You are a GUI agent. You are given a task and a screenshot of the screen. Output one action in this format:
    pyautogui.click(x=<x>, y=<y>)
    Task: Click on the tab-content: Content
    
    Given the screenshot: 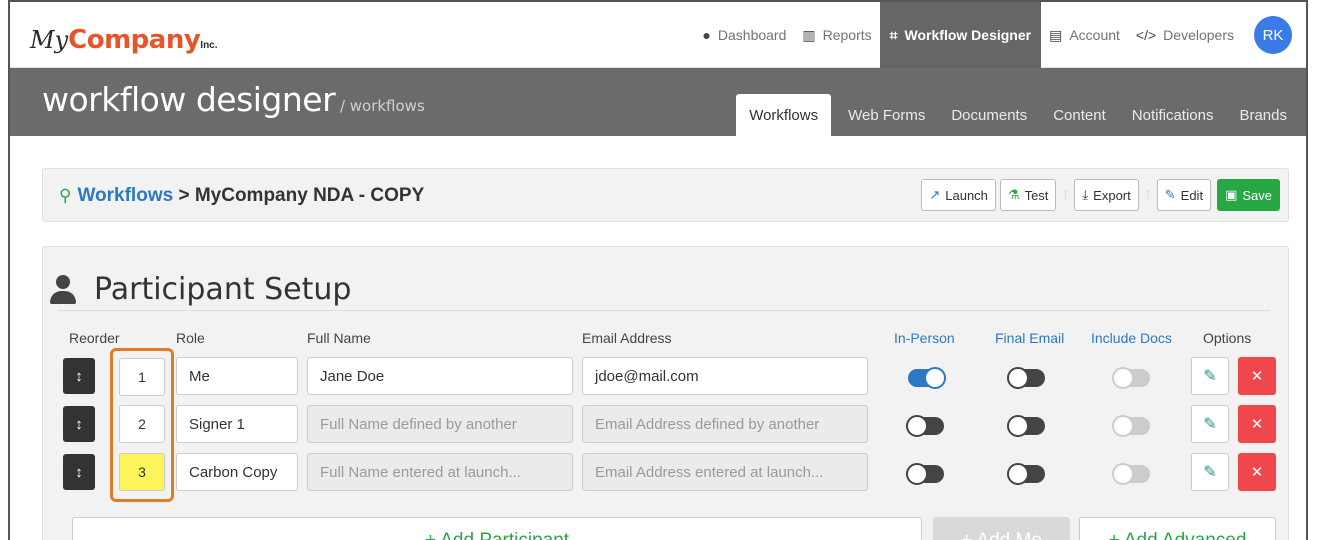 What is the action you would take?
    pyautogui.click(x=1079, y=116)
    